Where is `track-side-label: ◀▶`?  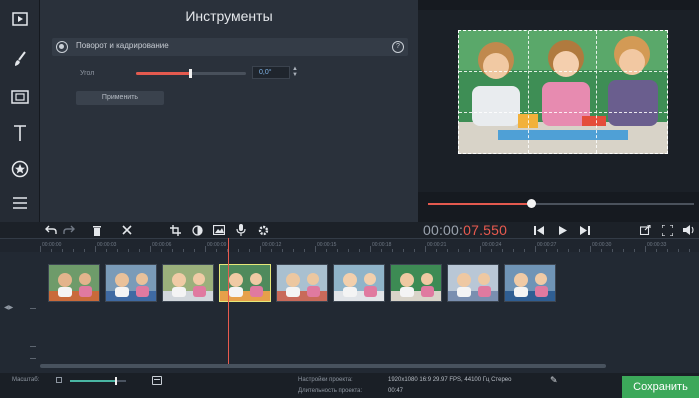
track-side-label: ◀▶ is located at coordinates (9, 308).